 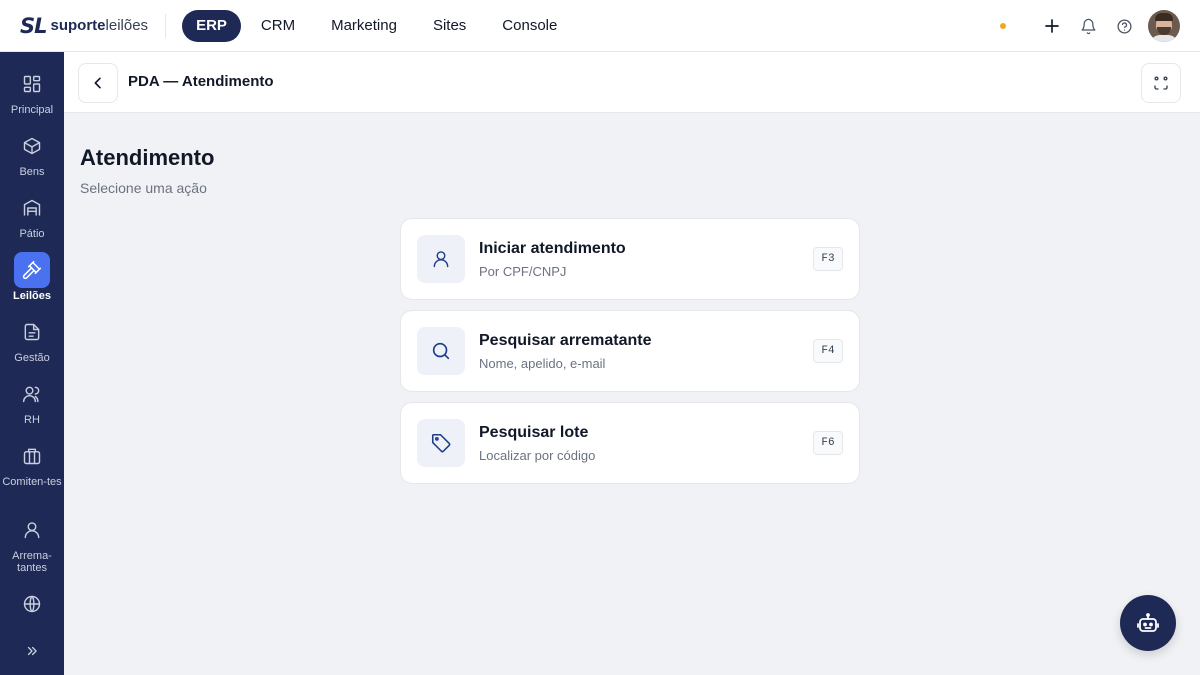 What do you see at coordinates (1003, 26) in the screenshot?
I see `status-indicator` at bounding box center [1003, 26].